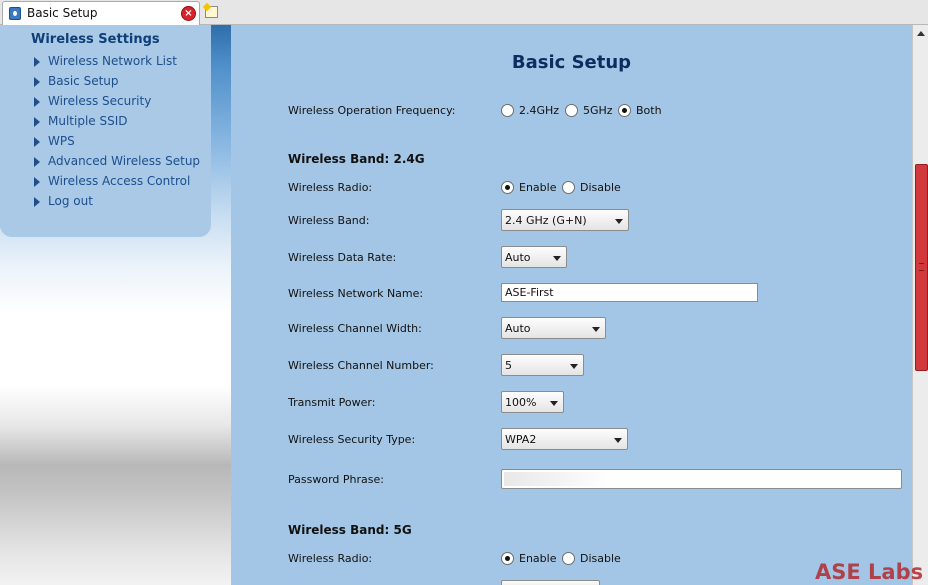 This screenshot has width=928, height=585. Describe the element at coordinates (124, 161) in the screenshot. I see `sidebar-item-label: Advanced Wireless Setup` at that location.